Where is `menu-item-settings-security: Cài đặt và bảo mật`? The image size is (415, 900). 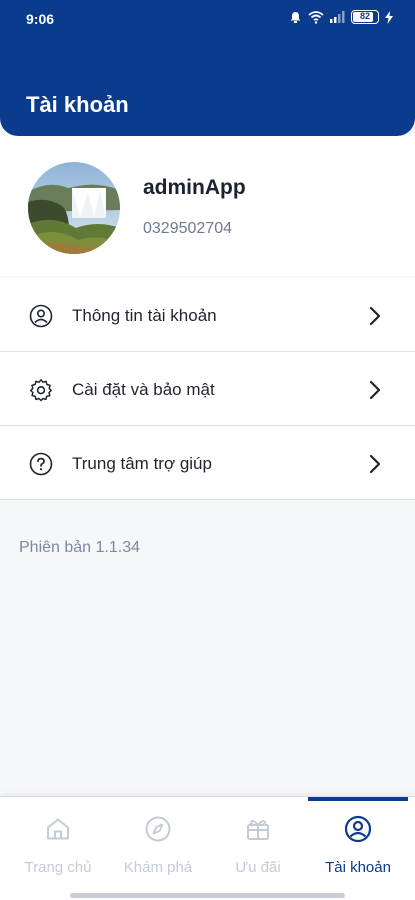 menu-item-settings-security: Cài đặt và bảo mật is located at coordinates (207, 389).